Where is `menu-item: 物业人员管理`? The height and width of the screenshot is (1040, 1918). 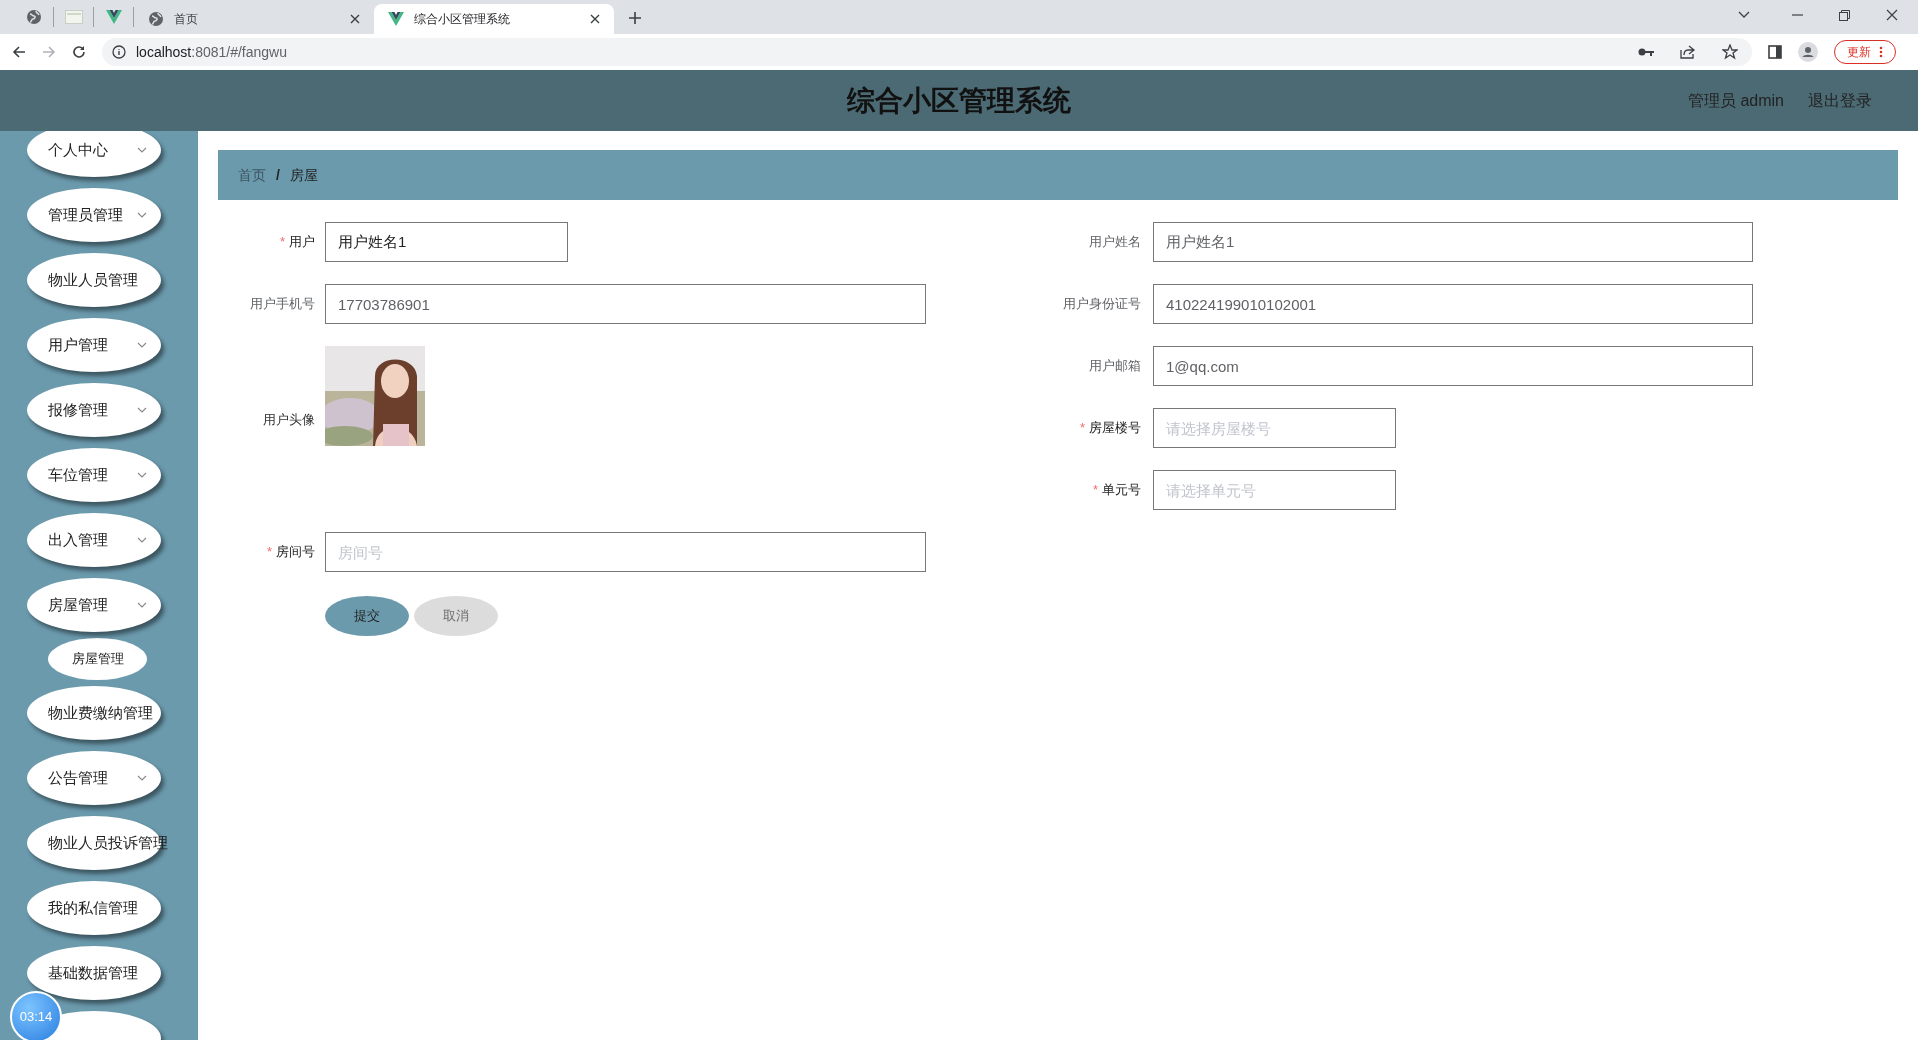 menu-item: 物业人员管理 is located at coordinates (93, 280).